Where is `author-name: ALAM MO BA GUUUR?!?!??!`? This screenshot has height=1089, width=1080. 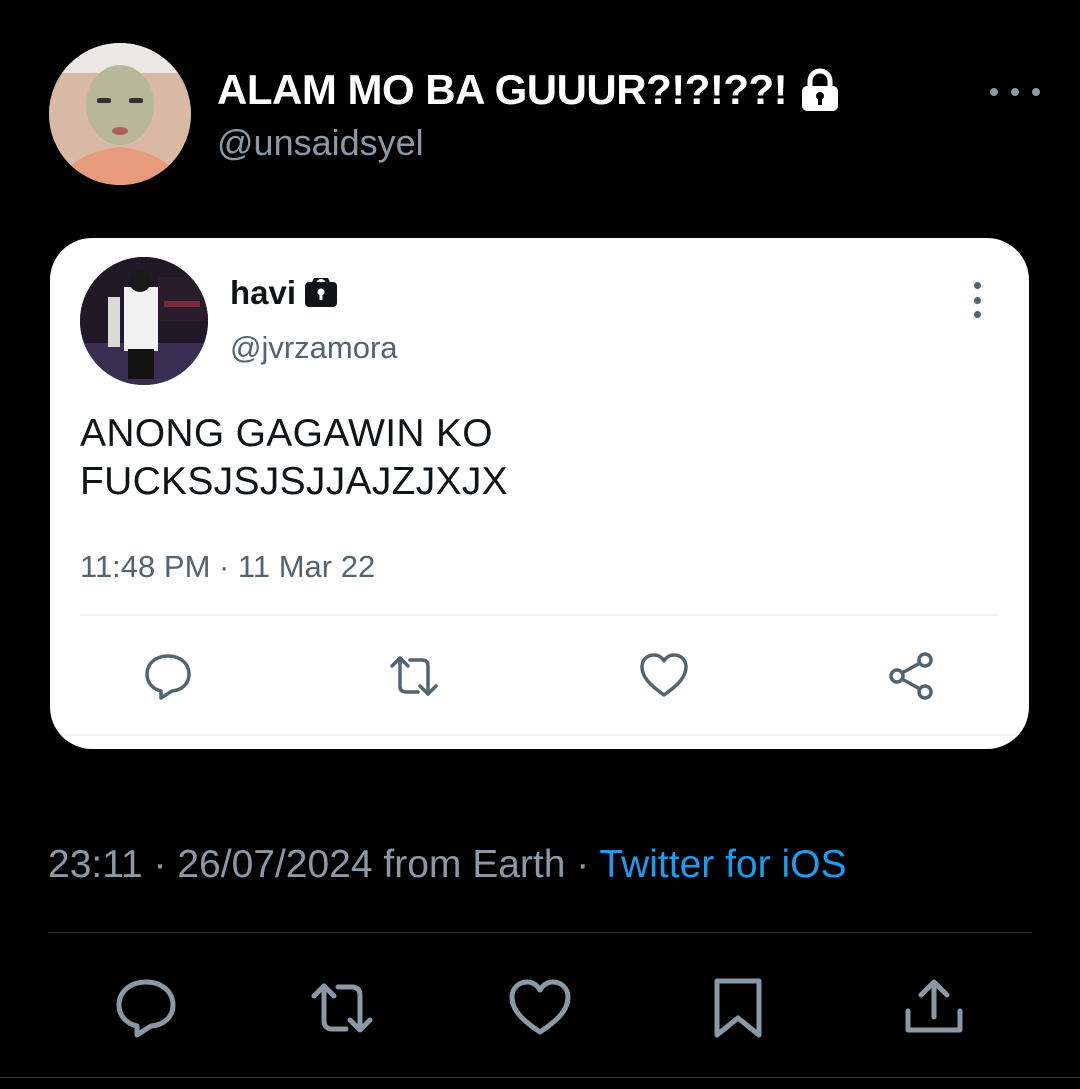 author-name: ALAM MO BA GUUUR?!?!??! is located at coordinates (528, 90).